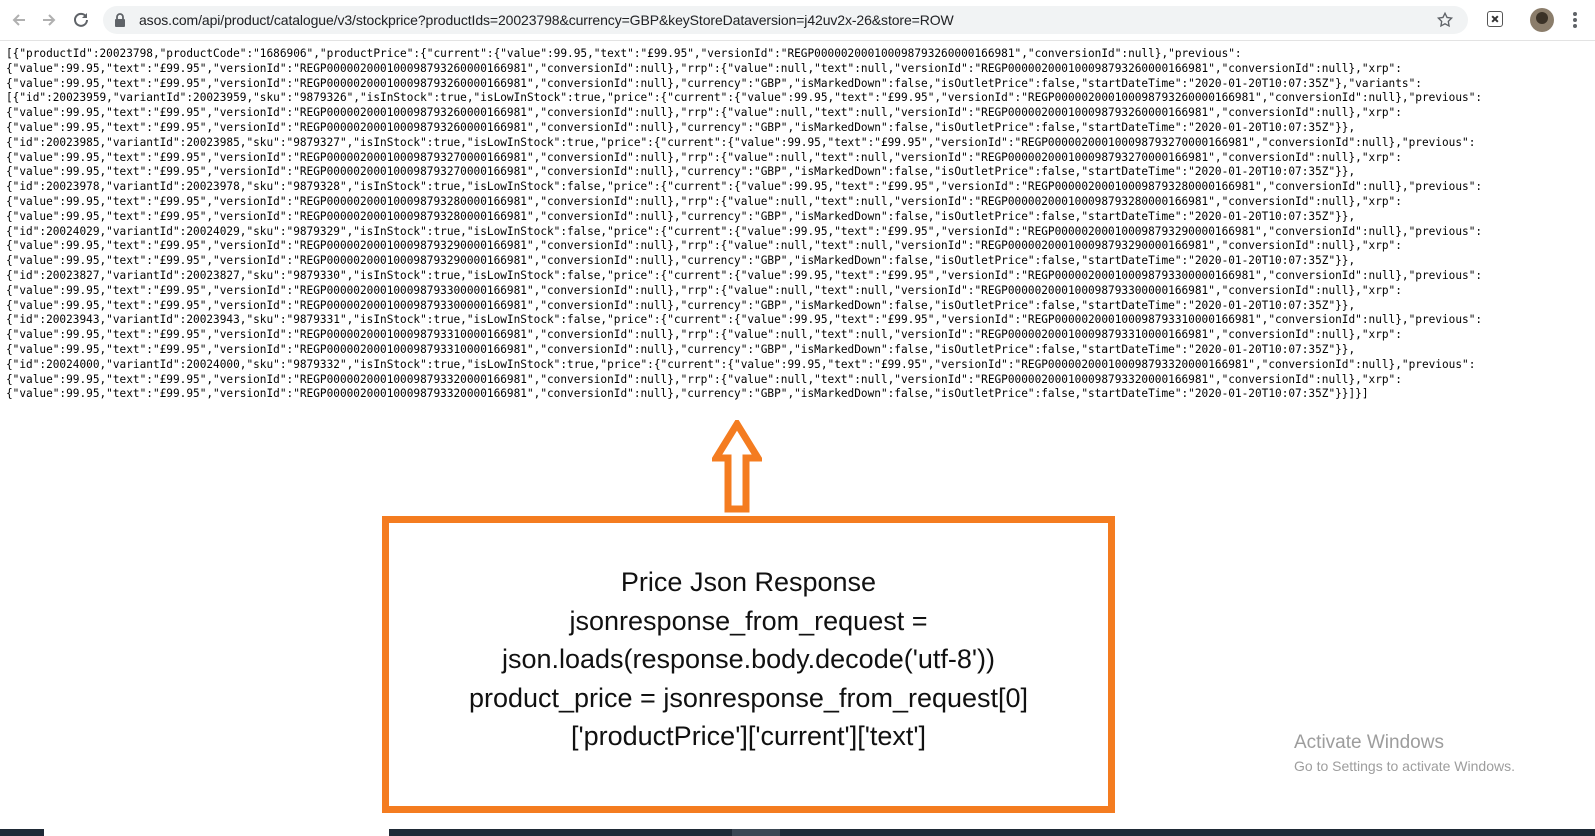 The width and height of the screenshot is (1595, 836). What do you see at coordinates (1575, 21) in the screenshot?
I see `more-vert-icon` at bounding box center [1575, 21].